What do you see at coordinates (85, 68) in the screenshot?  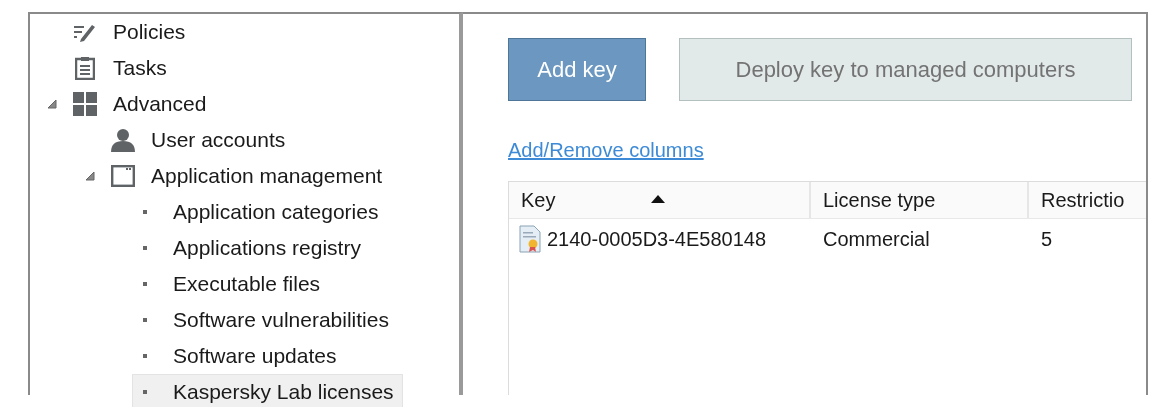 I see `clipboard-icon` at bounding box center [85, 68].